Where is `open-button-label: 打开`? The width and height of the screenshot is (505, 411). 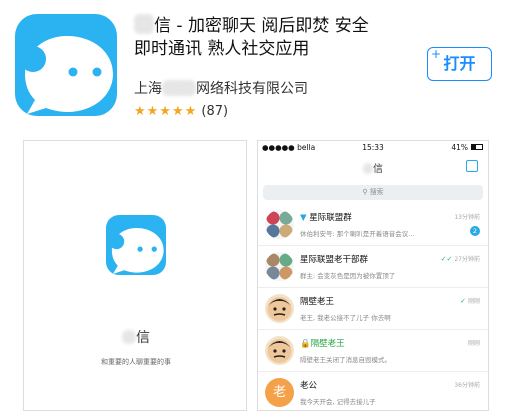 open-button-label: 打开 is located at coordinates (459, 63).